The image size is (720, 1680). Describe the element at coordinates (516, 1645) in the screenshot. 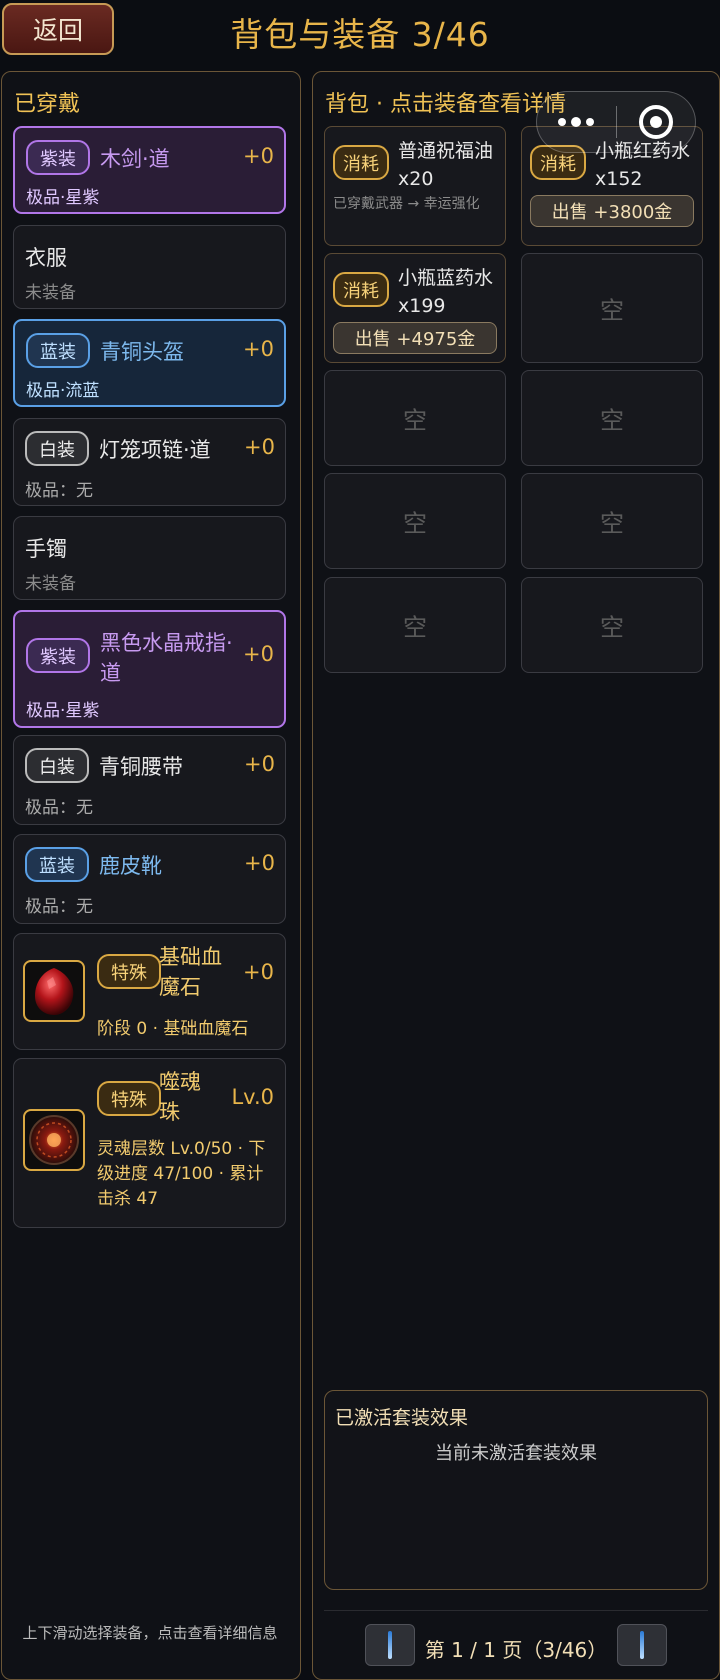

I see `pager: 第 1 / 1 页（3/46）` at that location.